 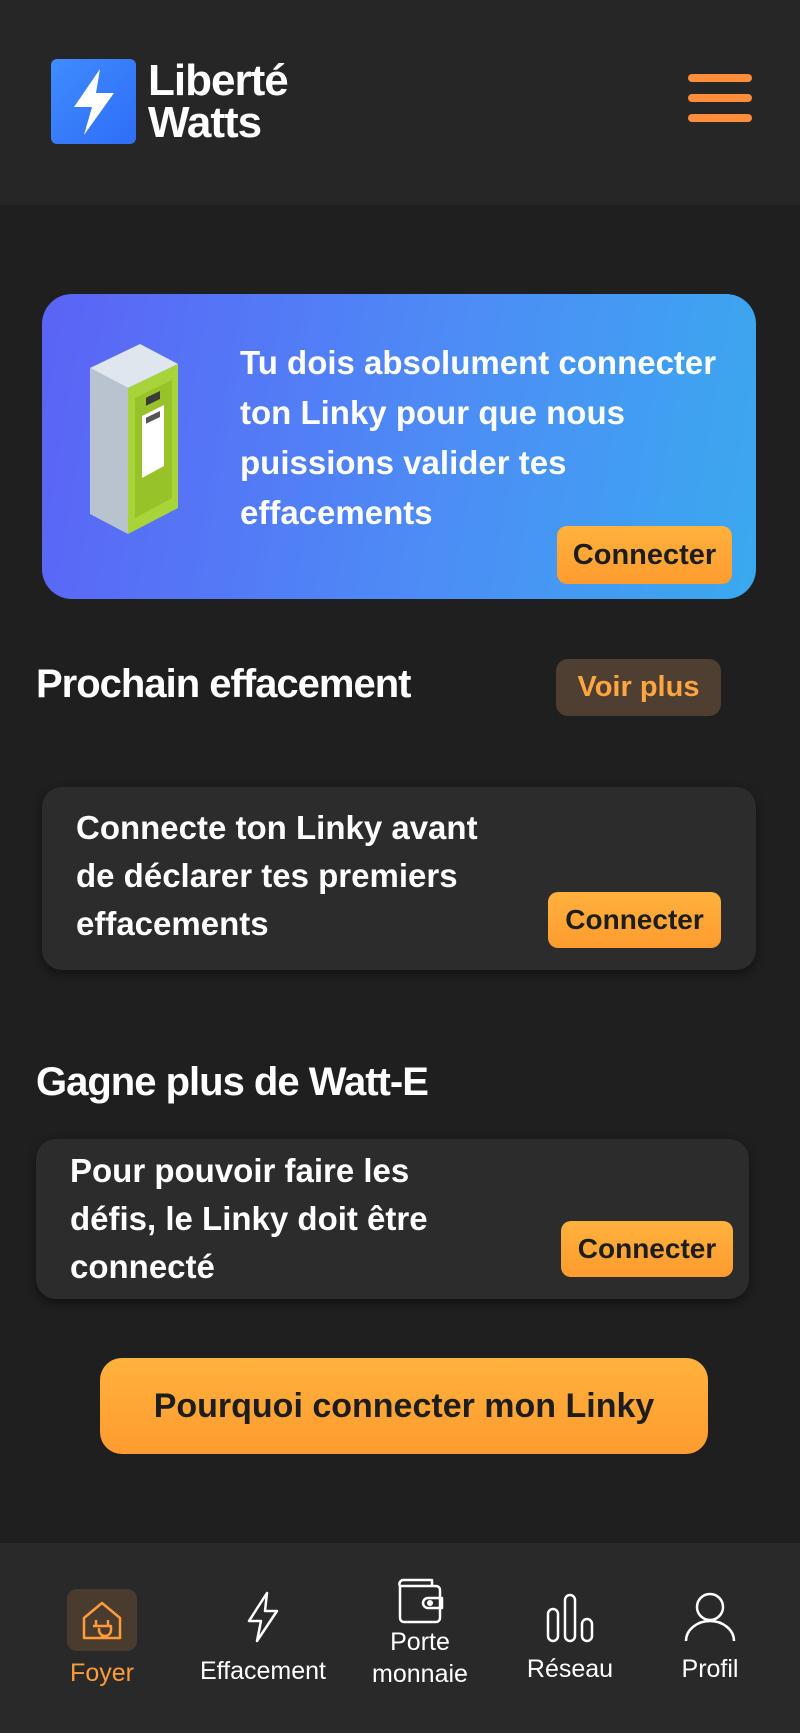 I want to click on earn-more-title: Gagne plus de Watt-E, so click(x=232, y=1082).